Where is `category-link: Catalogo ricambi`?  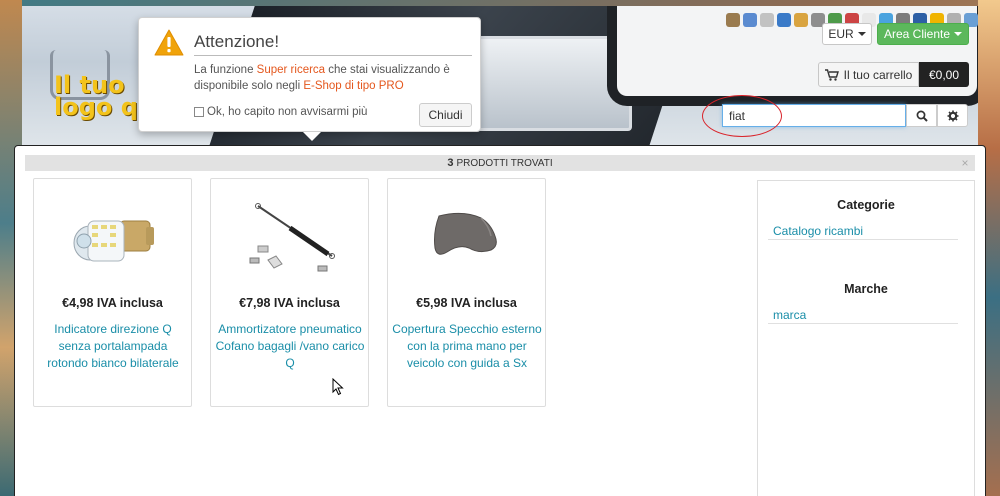
category-link: Catalogo ricambi is located at coordinates (818, 231).